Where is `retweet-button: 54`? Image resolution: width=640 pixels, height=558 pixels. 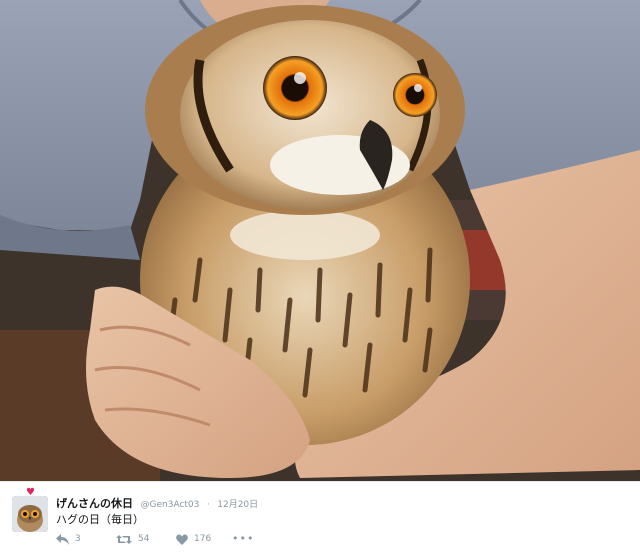 retweet-button: 54 is located at coordinates (132, 539).